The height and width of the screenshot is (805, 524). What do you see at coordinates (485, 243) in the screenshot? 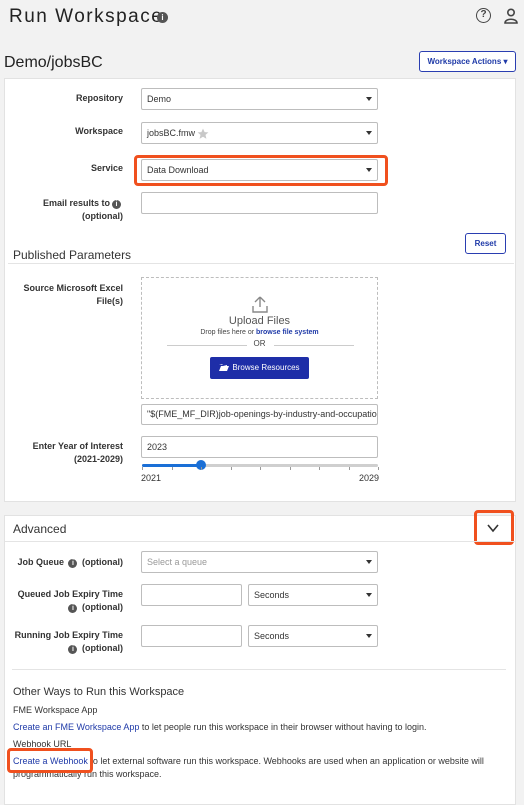
I see `reset-button: Reset` at bounding box center [485, 243].